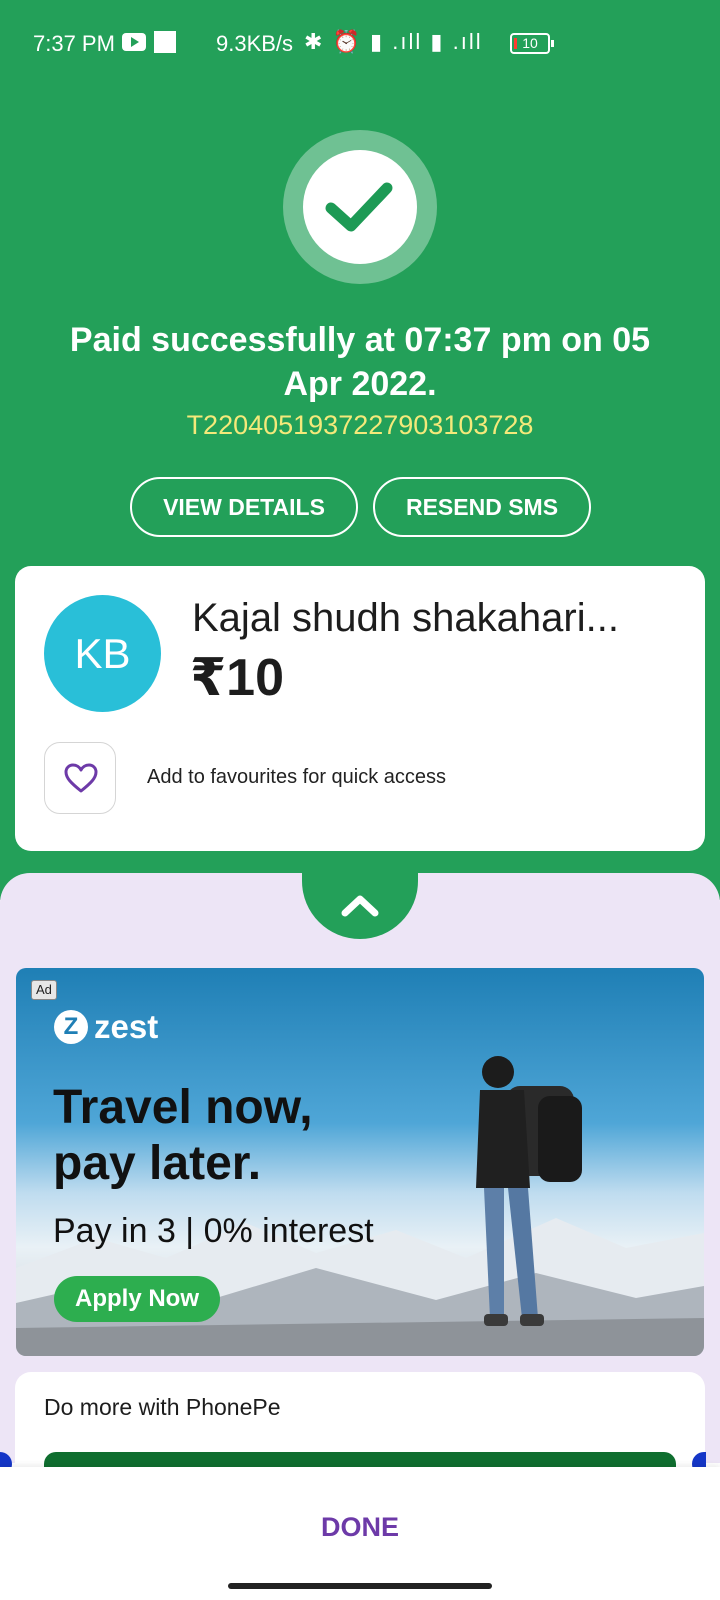 Image resolution: width=720 pixels, height=1600 pixels. I want to click on view-details-button: VIEW DETAILS, so click(244, 507).